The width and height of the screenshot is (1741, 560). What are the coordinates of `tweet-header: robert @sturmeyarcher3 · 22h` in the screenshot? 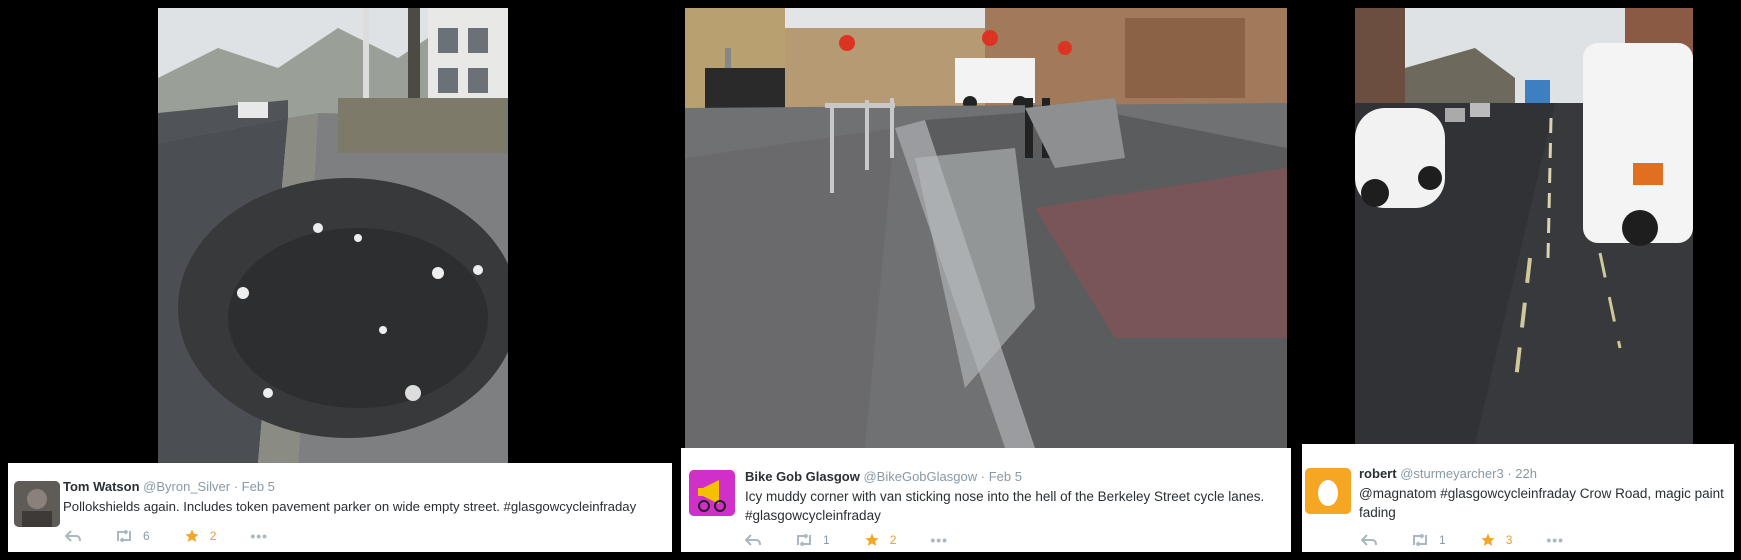 It's located at (1448, 473).